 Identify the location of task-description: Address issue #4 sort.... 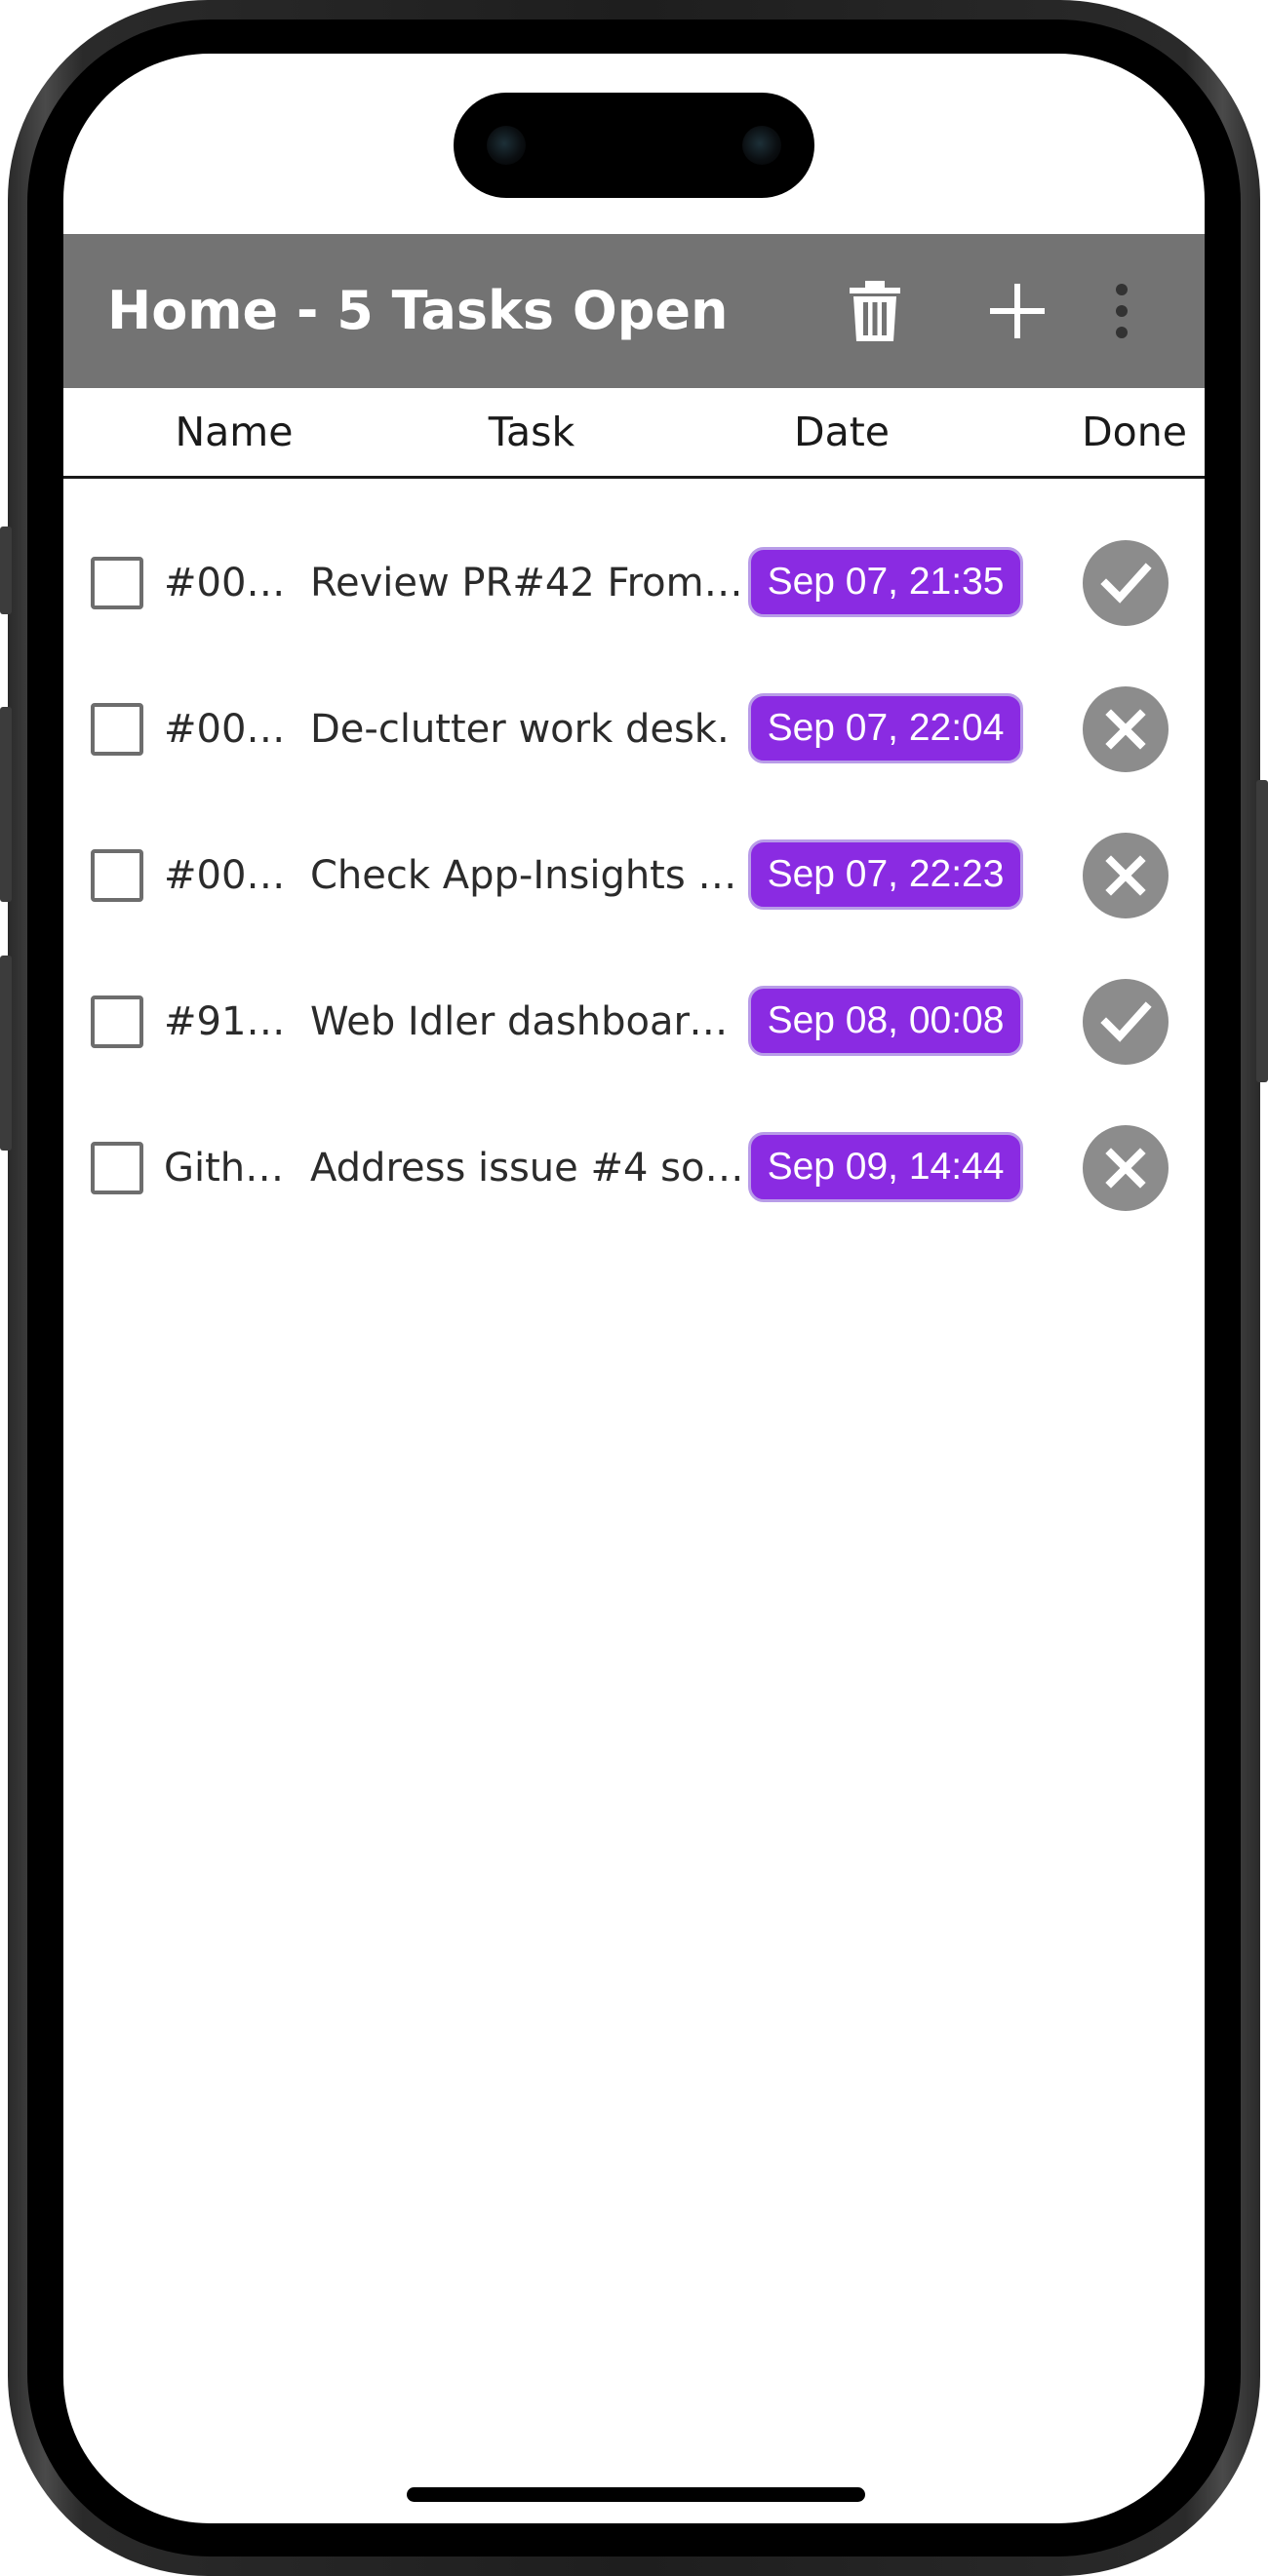
(529, 1168).